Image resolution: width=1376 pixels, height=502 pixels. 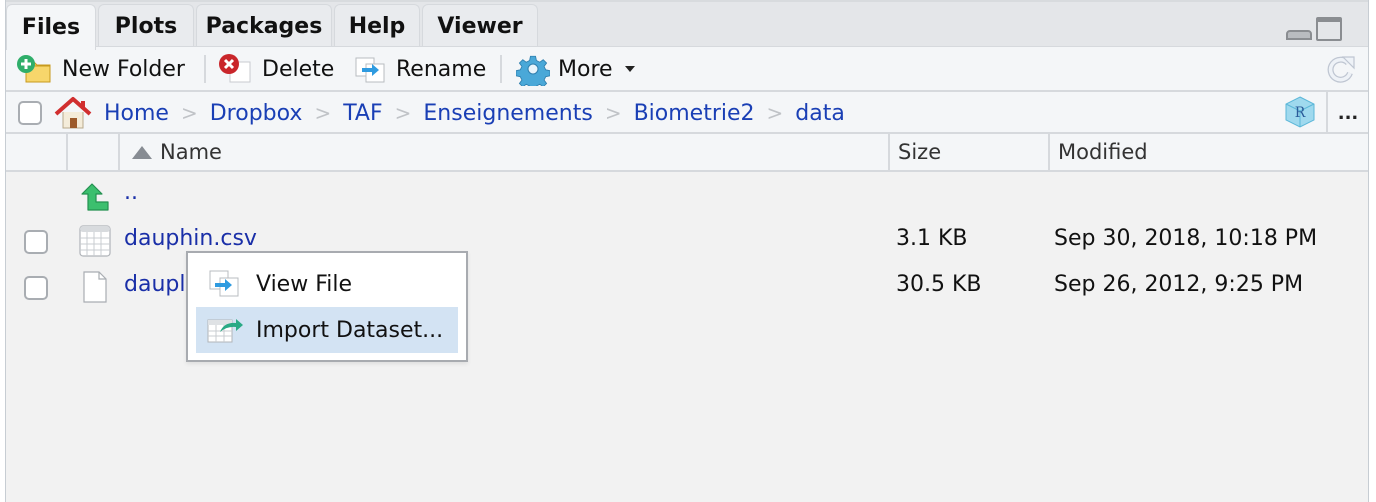 What do you see at coordinates (694, 113) in the screenshot?
I see `breadcrumb-biometrie2: Biometrie2` at bounding box center [694, 113].